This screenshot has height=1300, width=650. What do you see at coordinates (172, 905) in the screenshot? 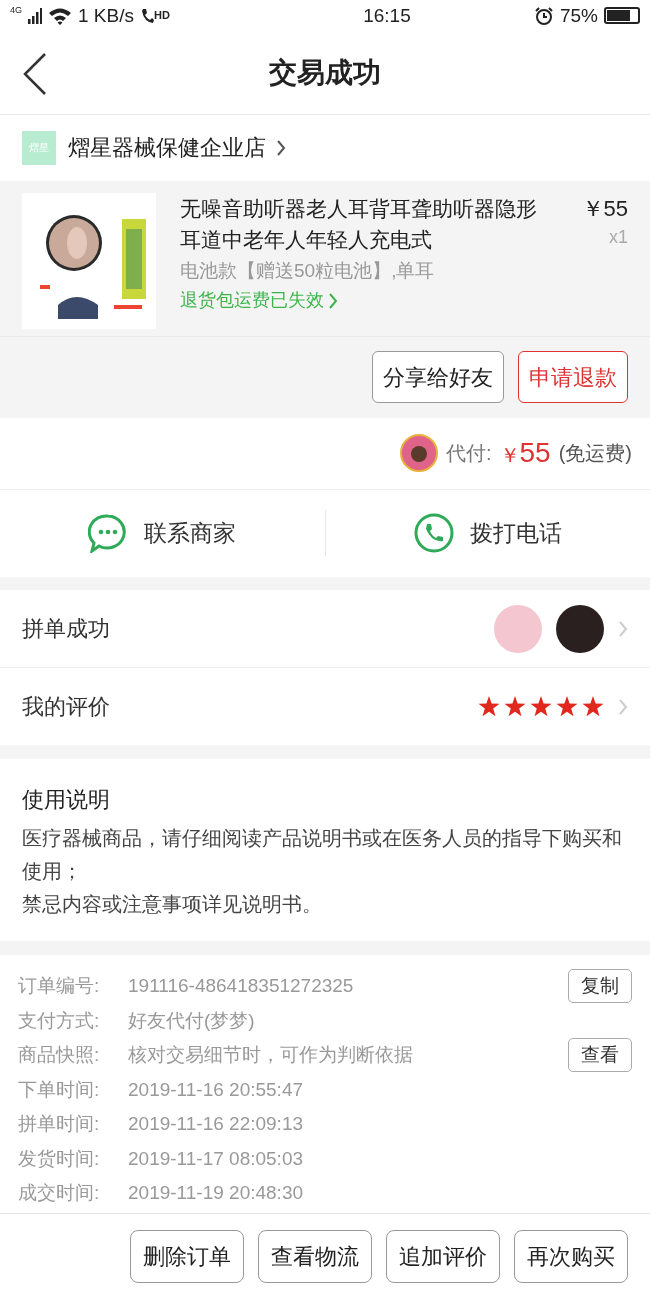
I see `instructions-text: 禁忌内容或注意事项详见说明书。` at bounding box center [172, 905].